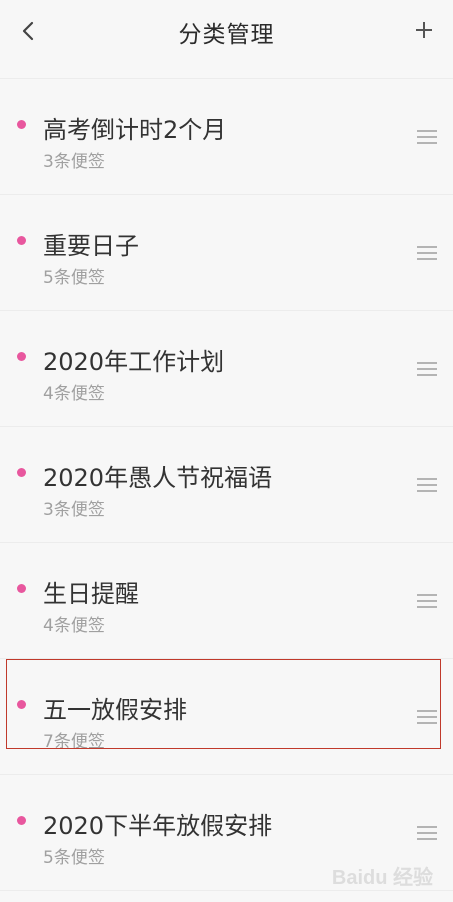 The width and height of the screenshot is (453, 902). Describe the element at coordinates (135, 130) in the screenshot. I see `category-name: 高考倒计时2个月` at that location.